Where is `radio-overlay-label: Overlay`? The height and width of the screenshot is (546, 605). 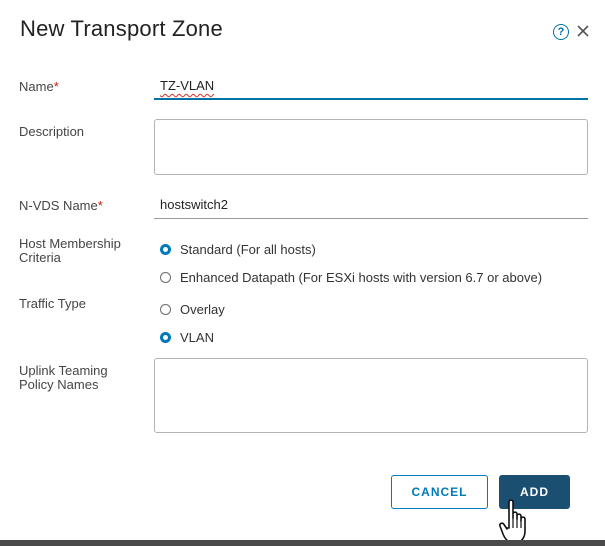
radio-overlay-label: Overlay is located at coordinates (202, 309).